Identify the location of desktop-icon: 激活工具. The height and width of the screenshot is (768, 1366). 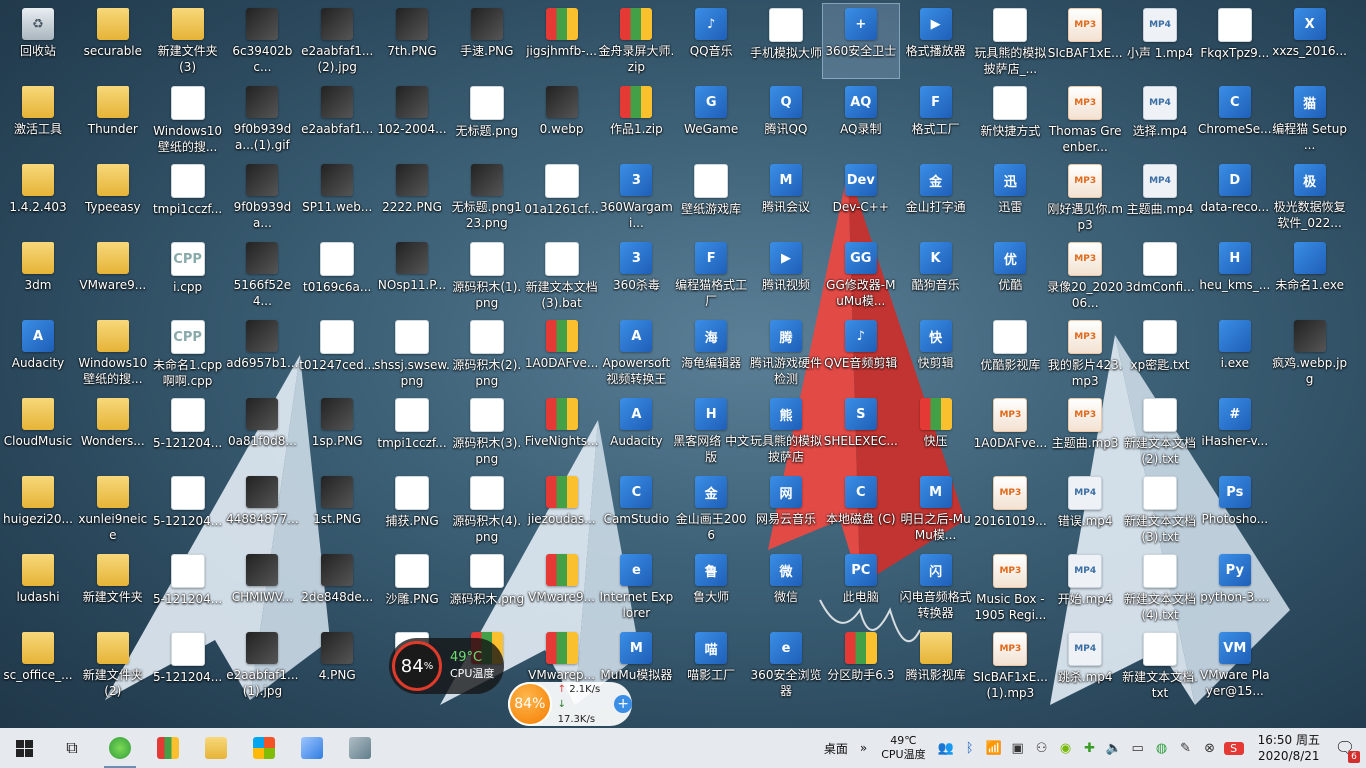
(38, 119).